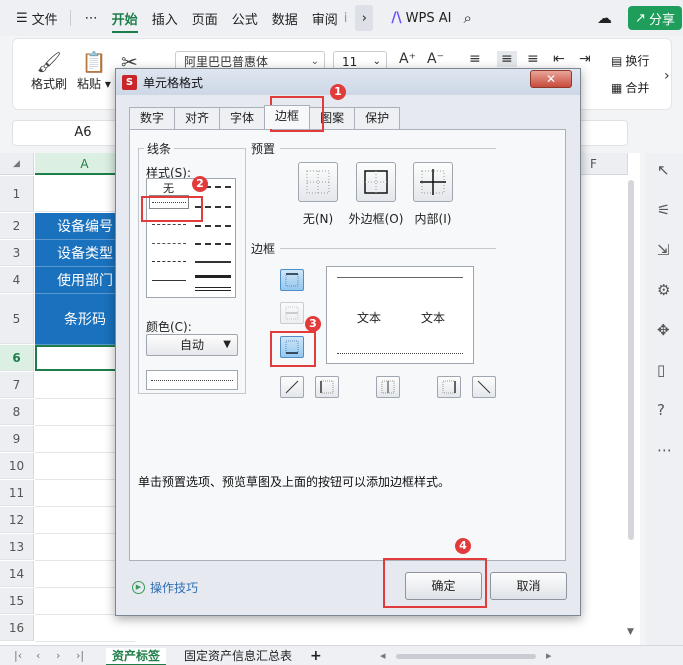 The width and height of the screenshot is (683, 665). What do you see at coordinates (17, 385) in the screenshot?
I see `row-header-7: 7` at bounding box center [17, 385].